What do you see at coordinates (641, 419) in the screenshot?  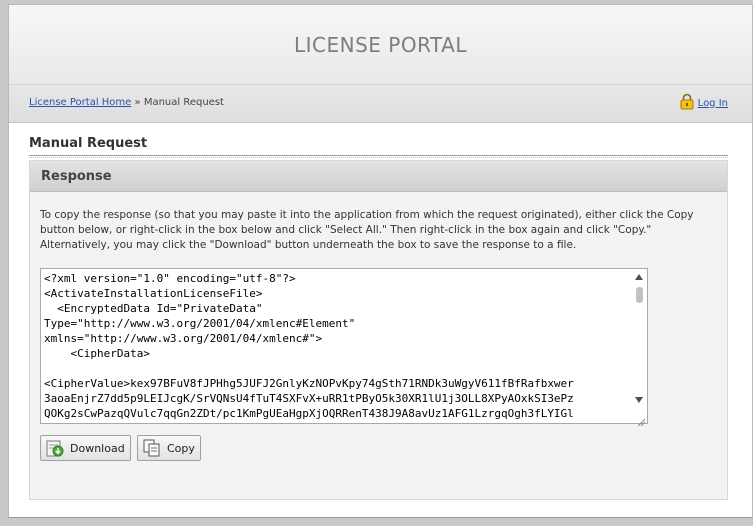 I see `resize-grip-icon` at bounding box center [641, 419].